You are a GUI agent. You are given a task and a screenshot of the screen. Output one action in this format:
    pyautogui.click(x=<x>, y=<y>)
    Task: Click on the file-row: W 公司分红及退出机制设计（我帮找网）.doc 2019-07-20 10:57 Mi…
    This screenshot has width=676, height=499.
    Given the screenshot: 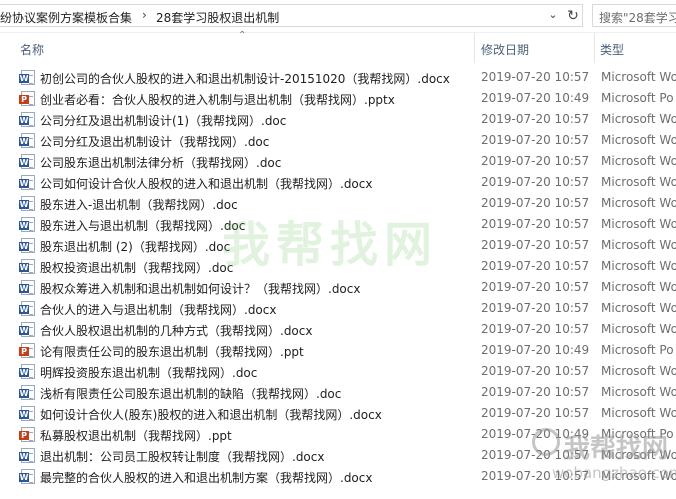 What is the action you would take?
    pyautogui.click(x=338, y=140)
    